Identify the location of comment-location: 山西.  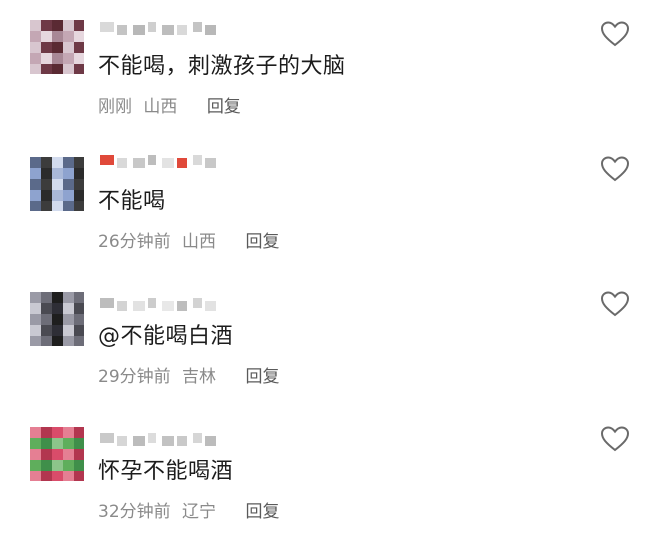
(160, 107).